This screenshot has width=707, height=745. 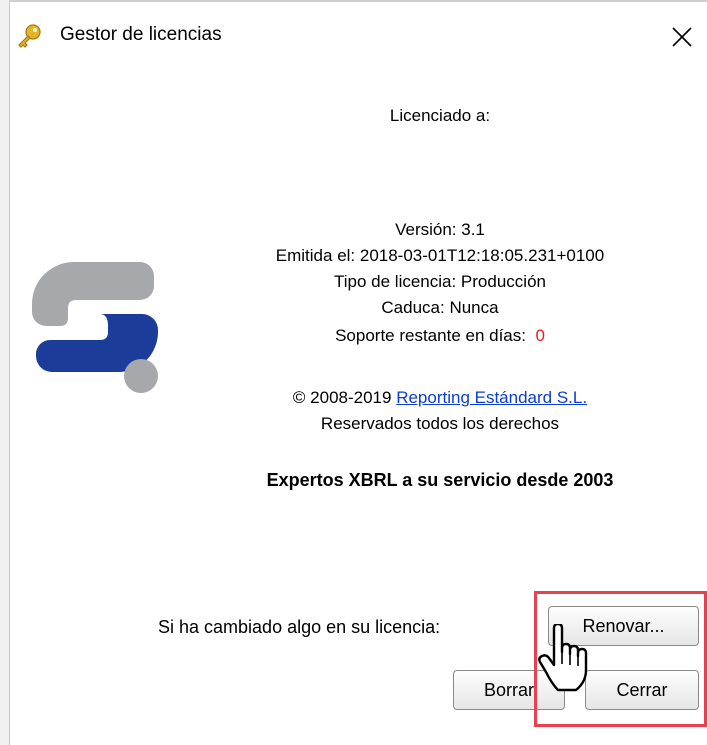 What do you see at coordinates (95, 327) in the screenshot?
I see `company-logo` at bounding box center [95, 327].